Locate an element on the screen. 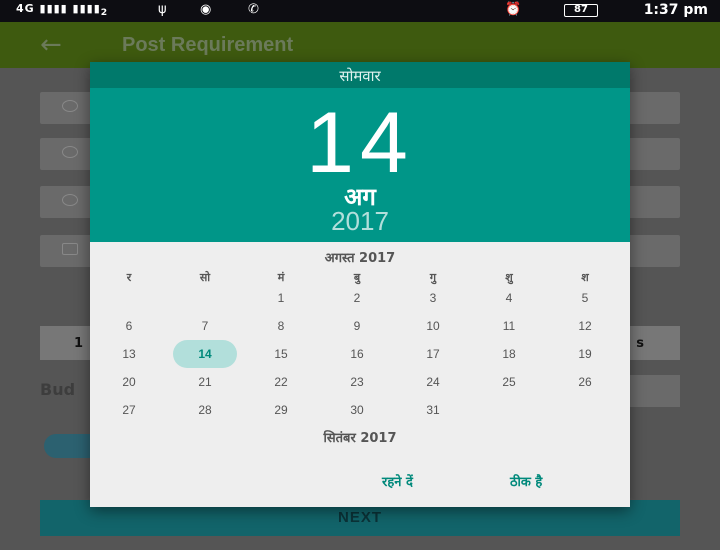 The image size is (720, 550). calendar-day: 22 is located at coordinates (281, 382).